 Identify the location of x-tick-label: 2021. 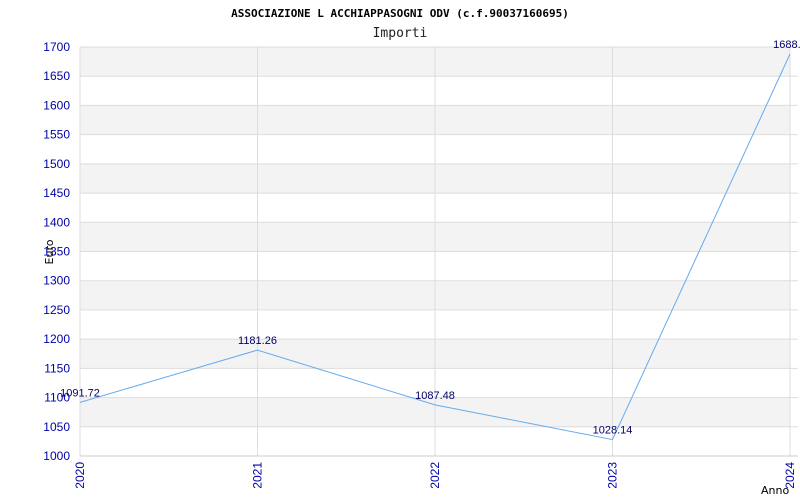
(258, 475).